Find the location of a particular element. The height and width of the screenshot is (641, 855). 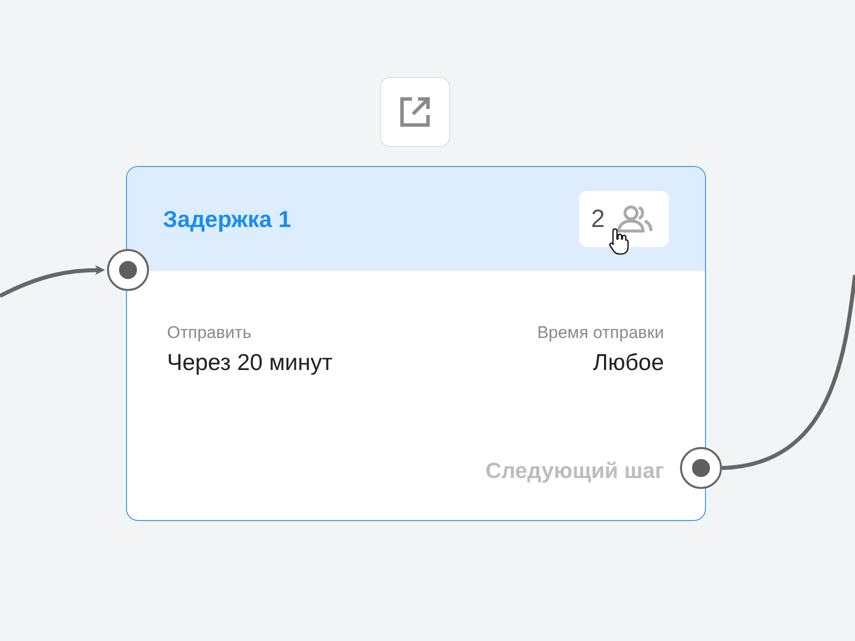

node-title: Задержка 1 is located at coordinates (227, 219).